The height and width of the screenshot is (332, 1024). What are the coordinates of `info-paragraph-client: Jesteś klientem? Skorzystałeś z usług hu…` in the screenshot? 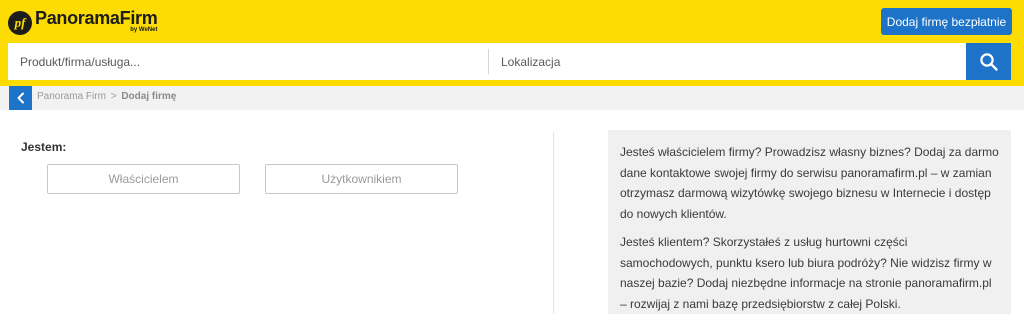 It's located at (806, 273).